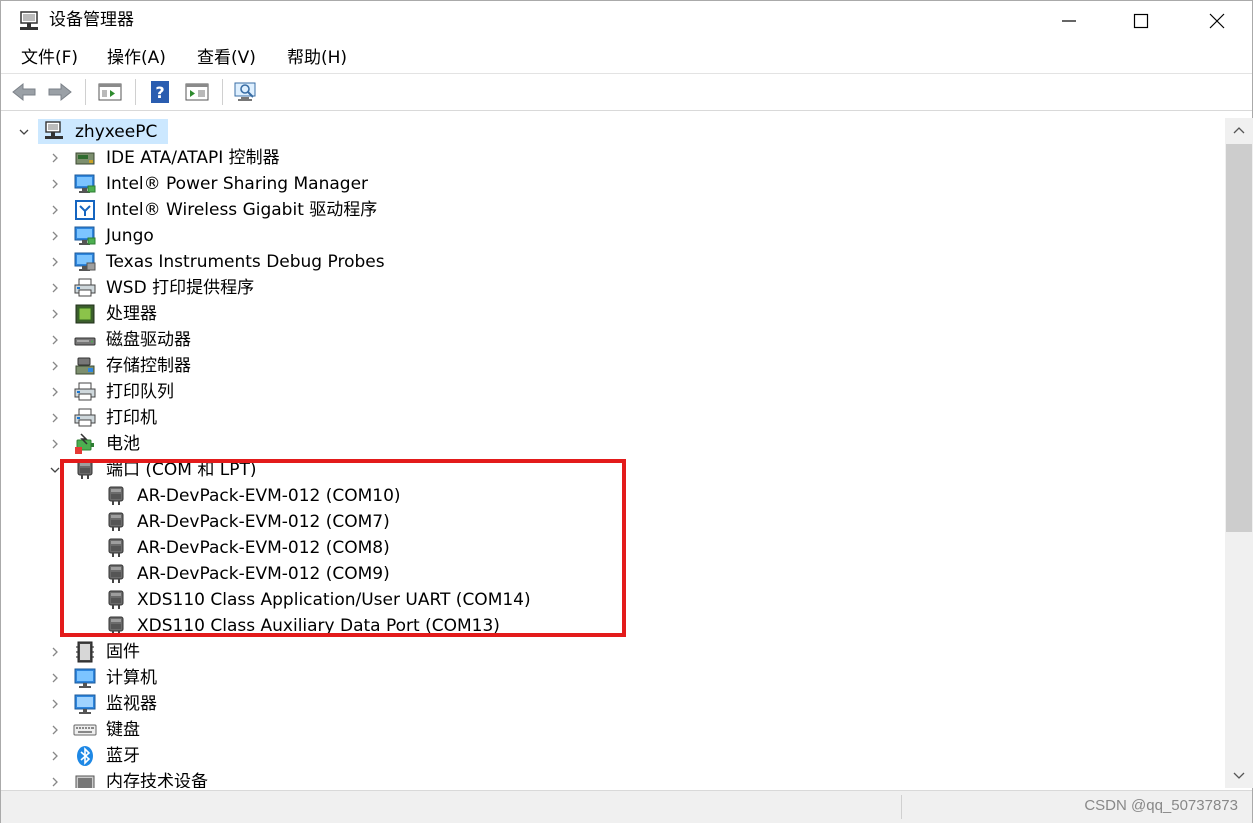 Image resolution: width=1253 pixels, height=823 pixels. What do you see at coordinates (85, 678) in the screenshot?
I see `computer-icon` at bounding box center [85, 678].